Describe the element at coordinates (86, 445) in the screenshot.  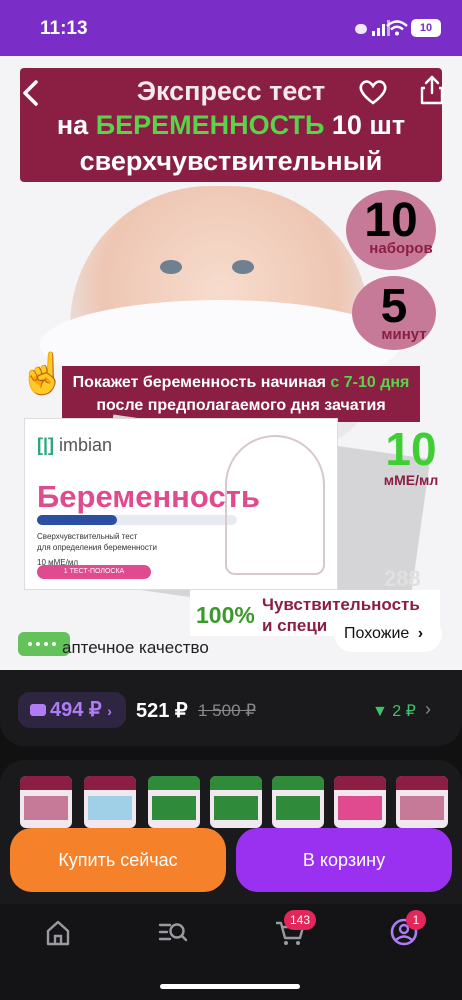
I see `brand-logo-text: imbian` at that location.